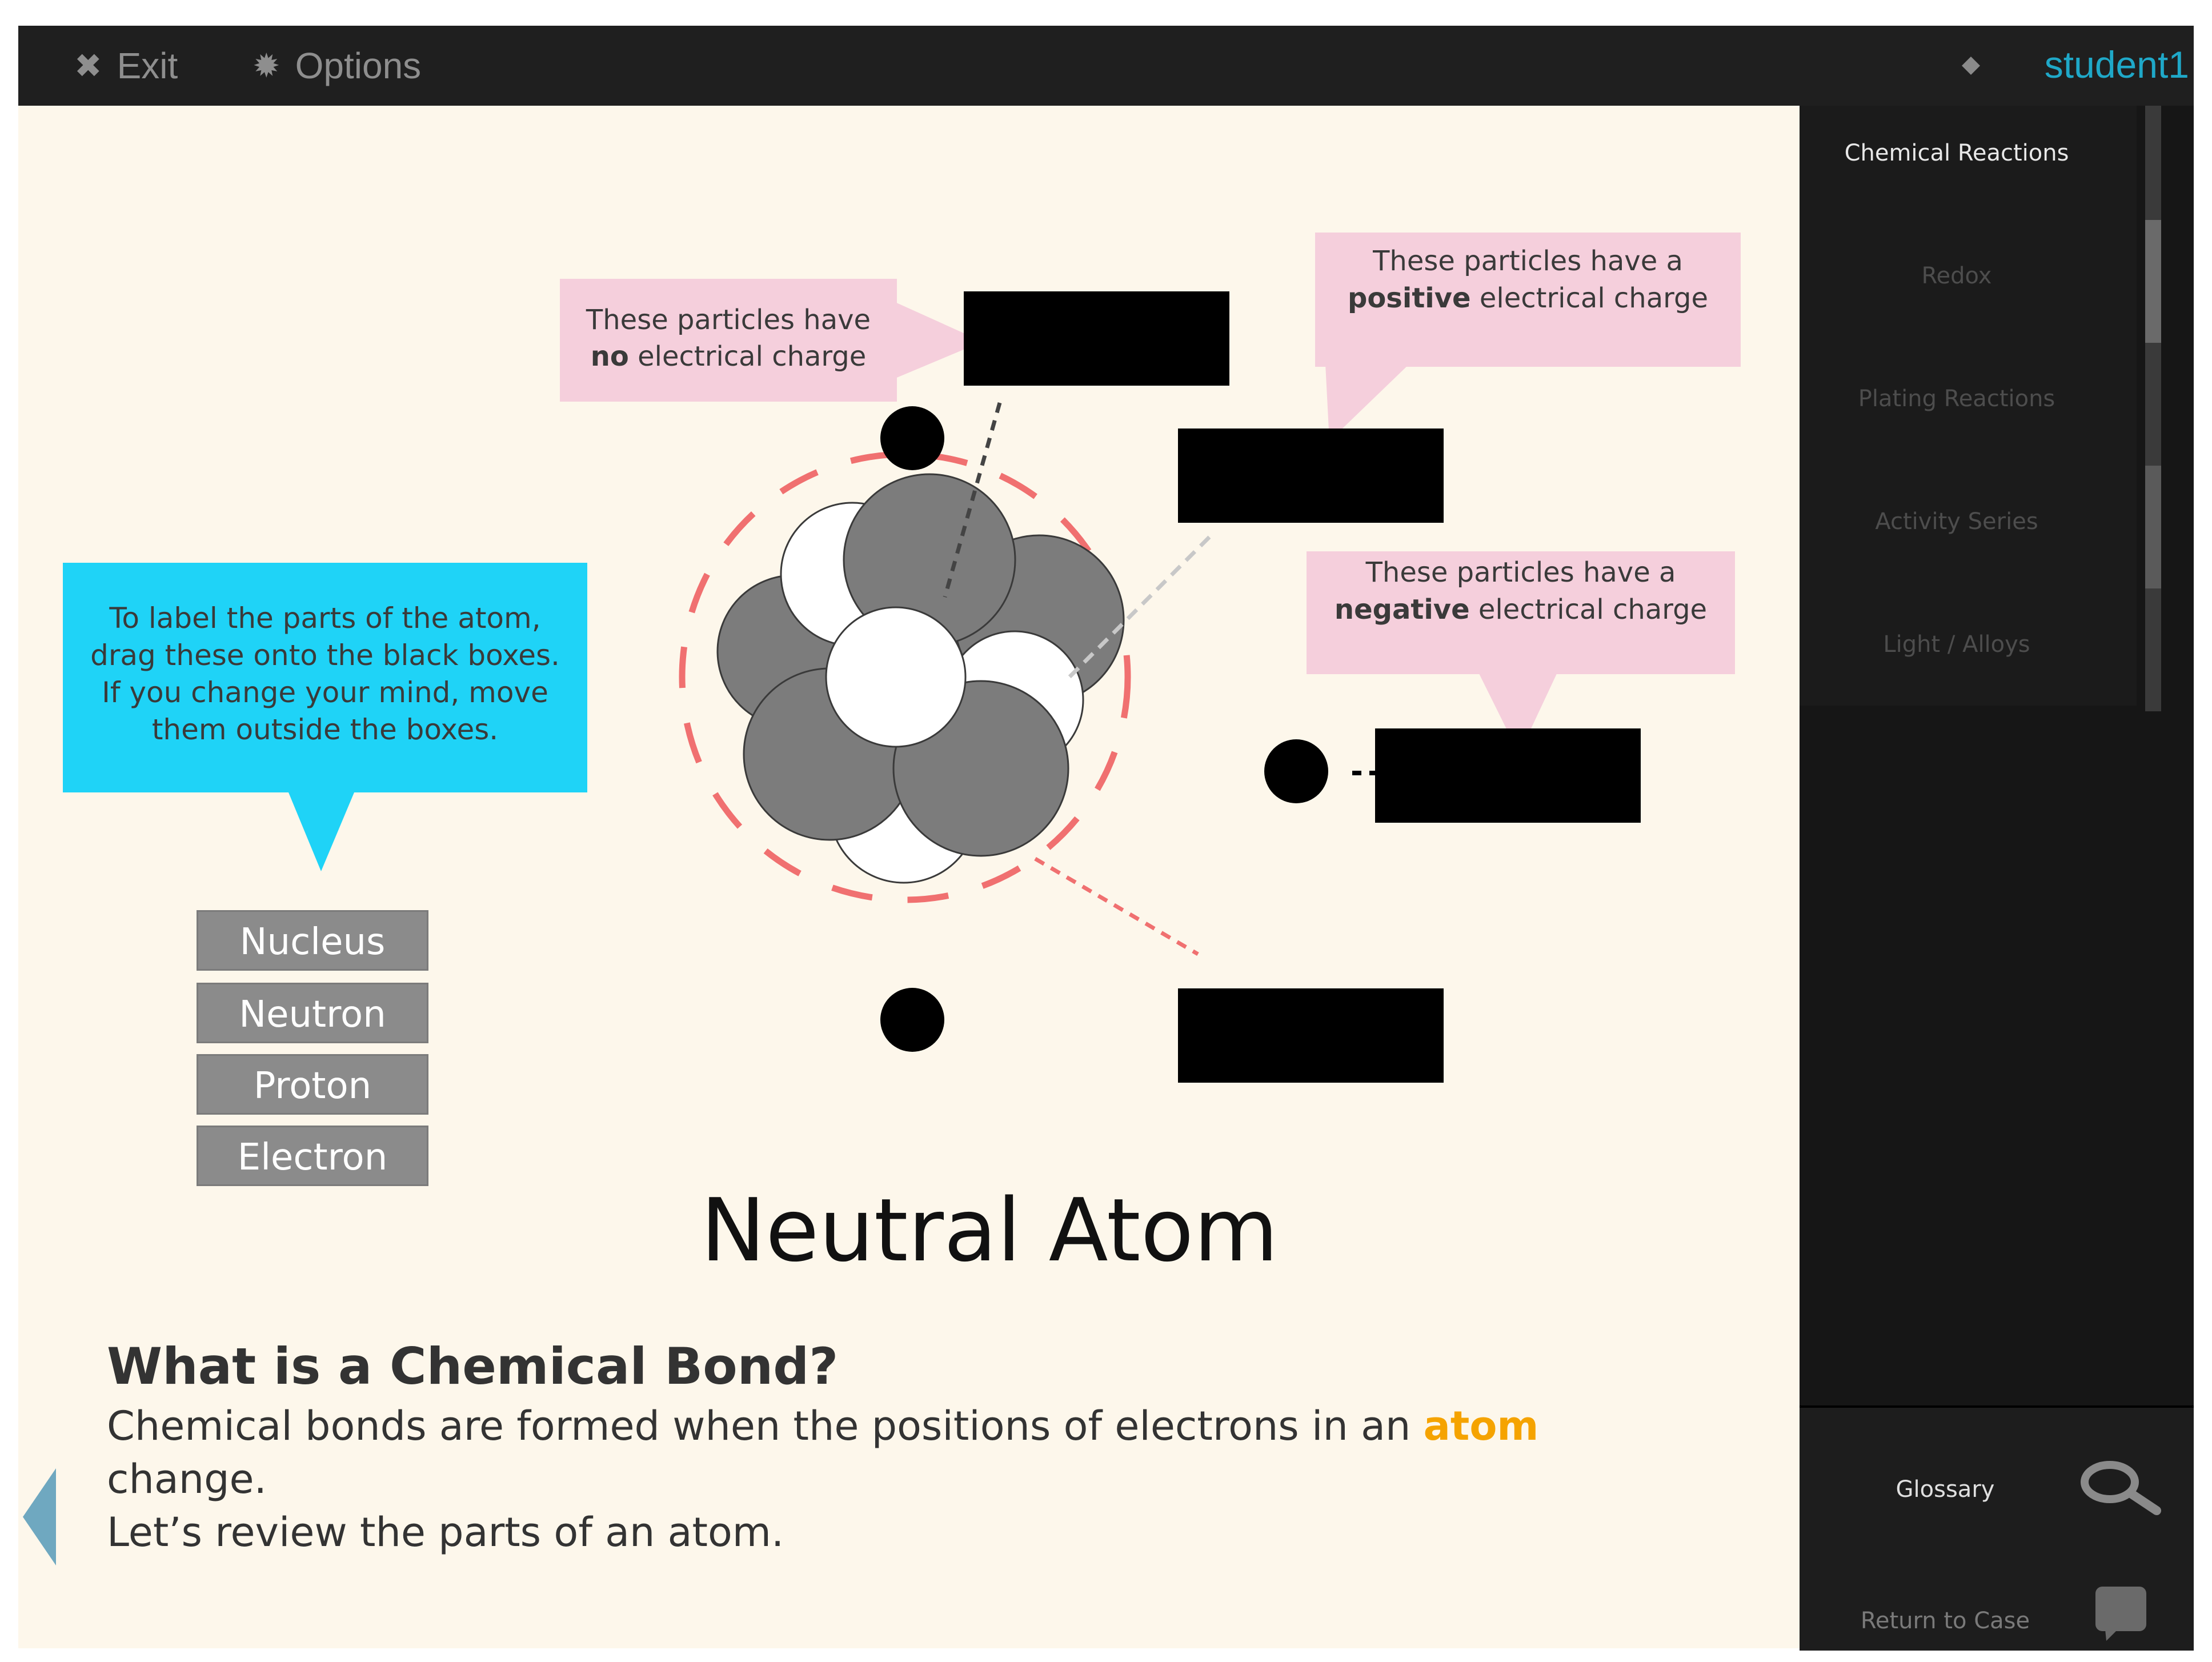  I want to click on label-electron: Electron, so click(312, 1156).